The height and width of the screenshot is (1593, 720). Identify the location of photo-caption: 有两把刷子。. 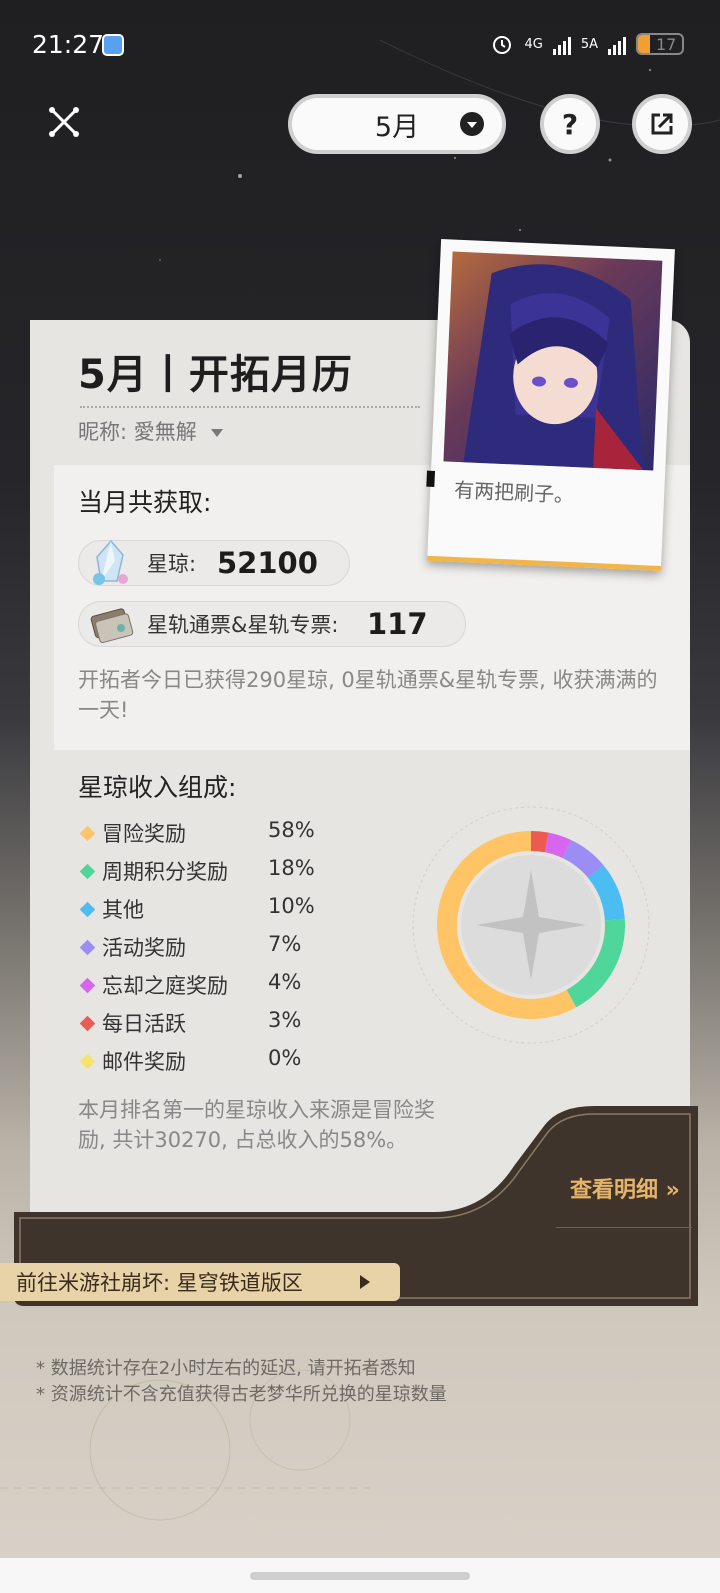
(514, 492).